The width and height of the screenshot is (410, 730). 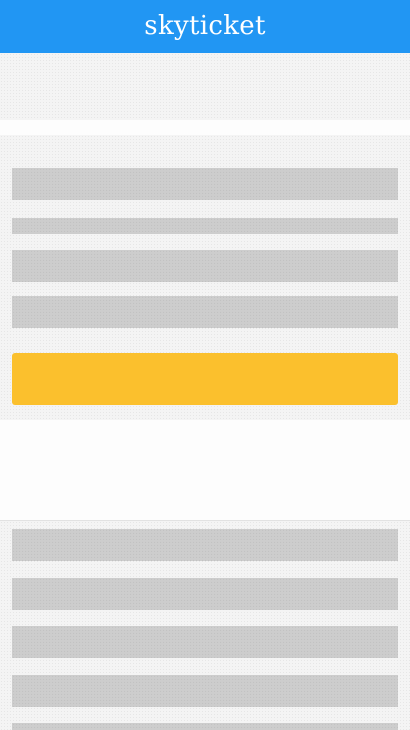 I want to click on spacer-area, so click(x=205, y=470).